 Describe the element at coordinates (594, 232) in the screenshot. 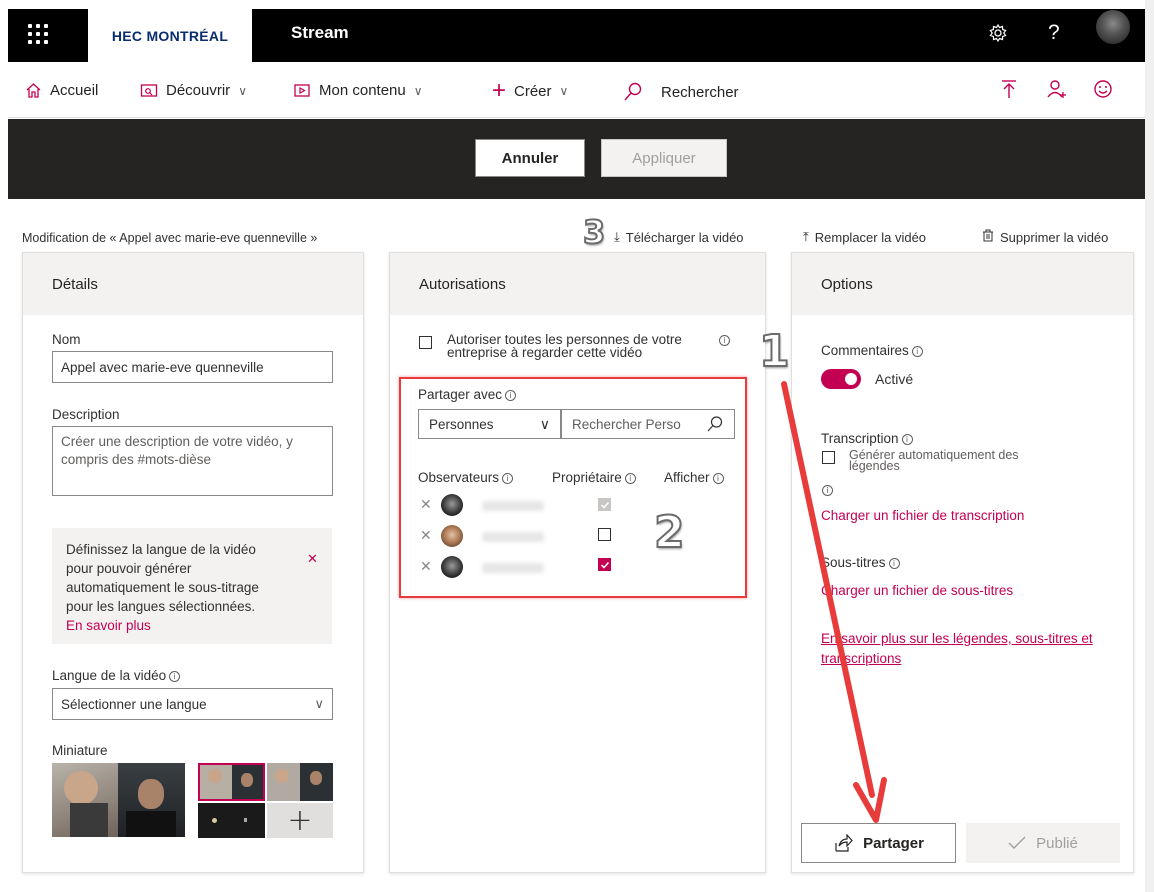

I see `annotation-number-3: 3` at that location.